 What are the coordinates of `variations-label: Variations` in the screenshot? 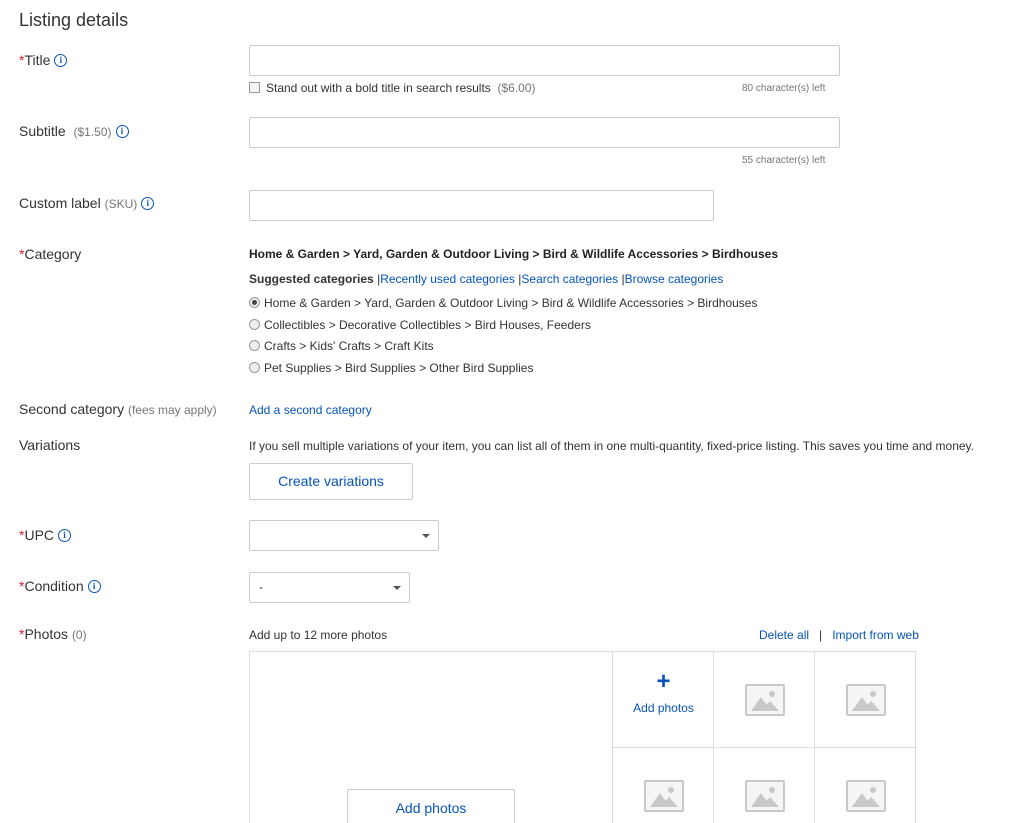 It's located at (50, 445).